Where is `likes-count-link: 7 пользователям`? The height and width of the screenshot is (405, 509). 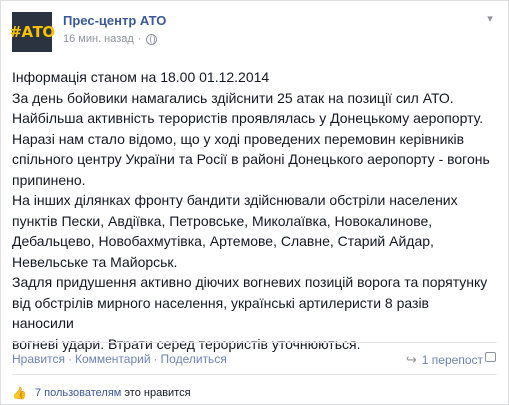 likes-count-link: 7 пользователям is located at coordinates (78, 393).